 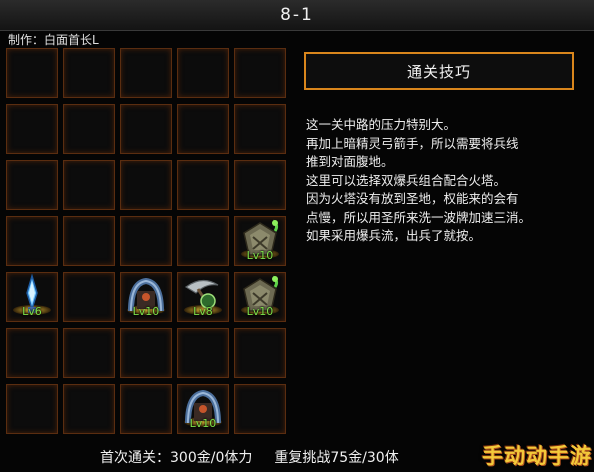 What do you see at coordinates (381, 124) in the screenshot?
I see `tip-line: 这一关中路的压力特别大。` at bounding box center [381, 124].